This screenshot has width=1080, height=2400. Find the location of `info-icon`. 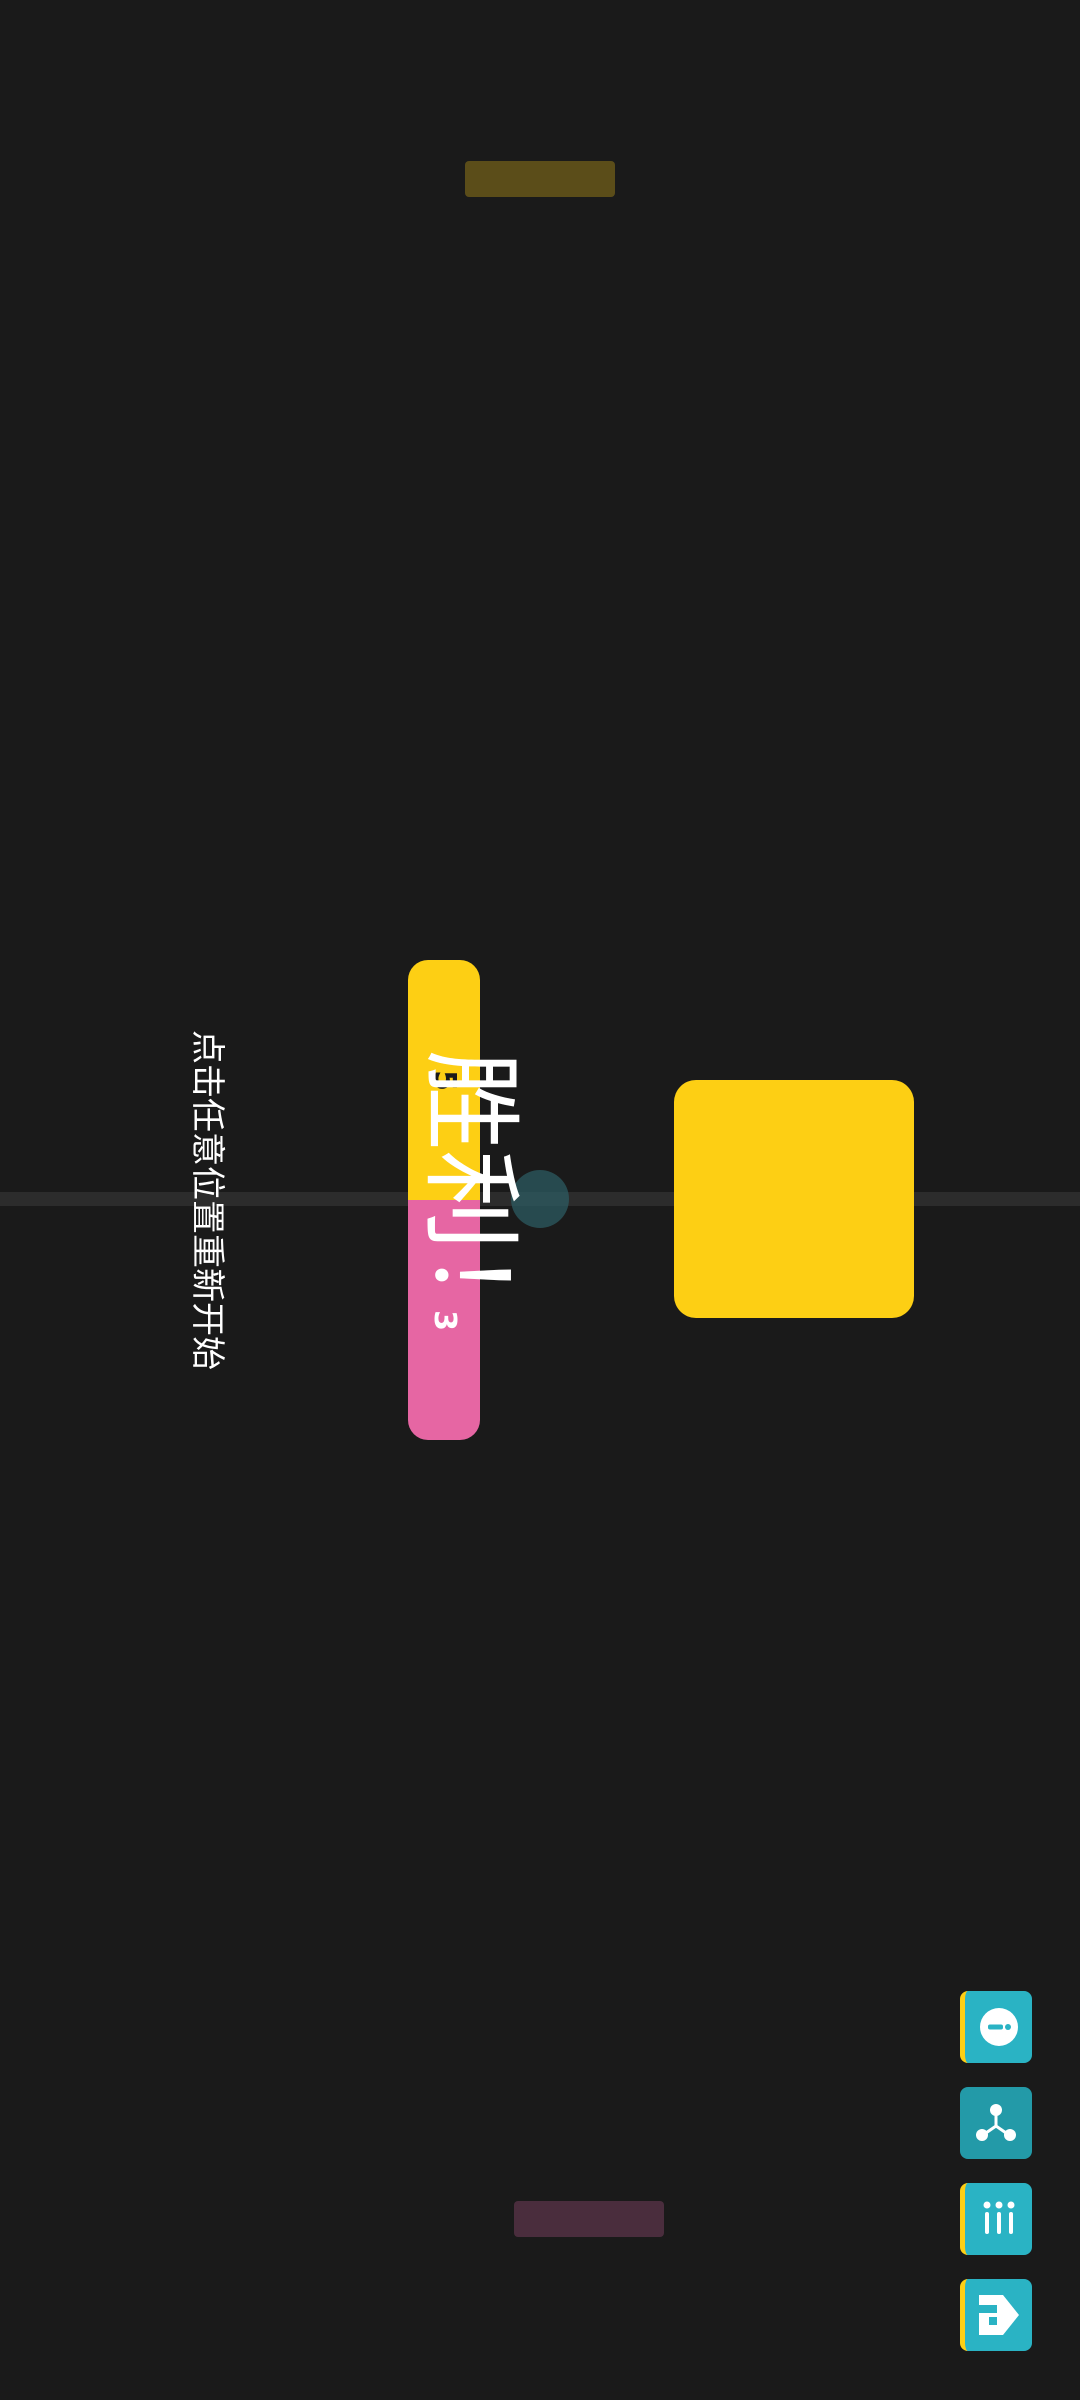

info-icon is located at coordinates (998, 2027).